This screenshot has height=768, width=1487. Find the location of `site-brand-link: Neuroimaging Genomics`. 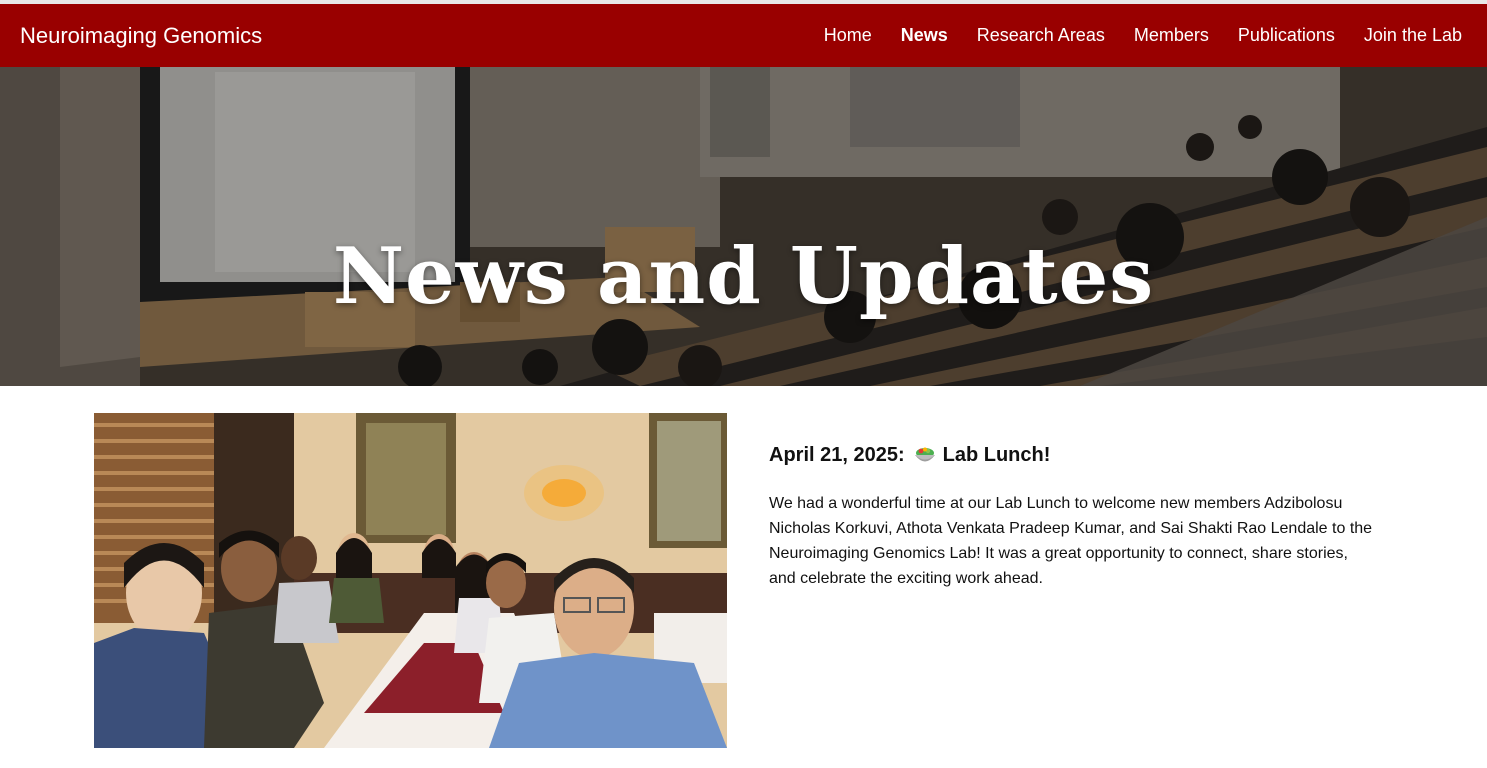

site-brand-link: Neuroimaging Genomics is located at coordinates (141, 36).